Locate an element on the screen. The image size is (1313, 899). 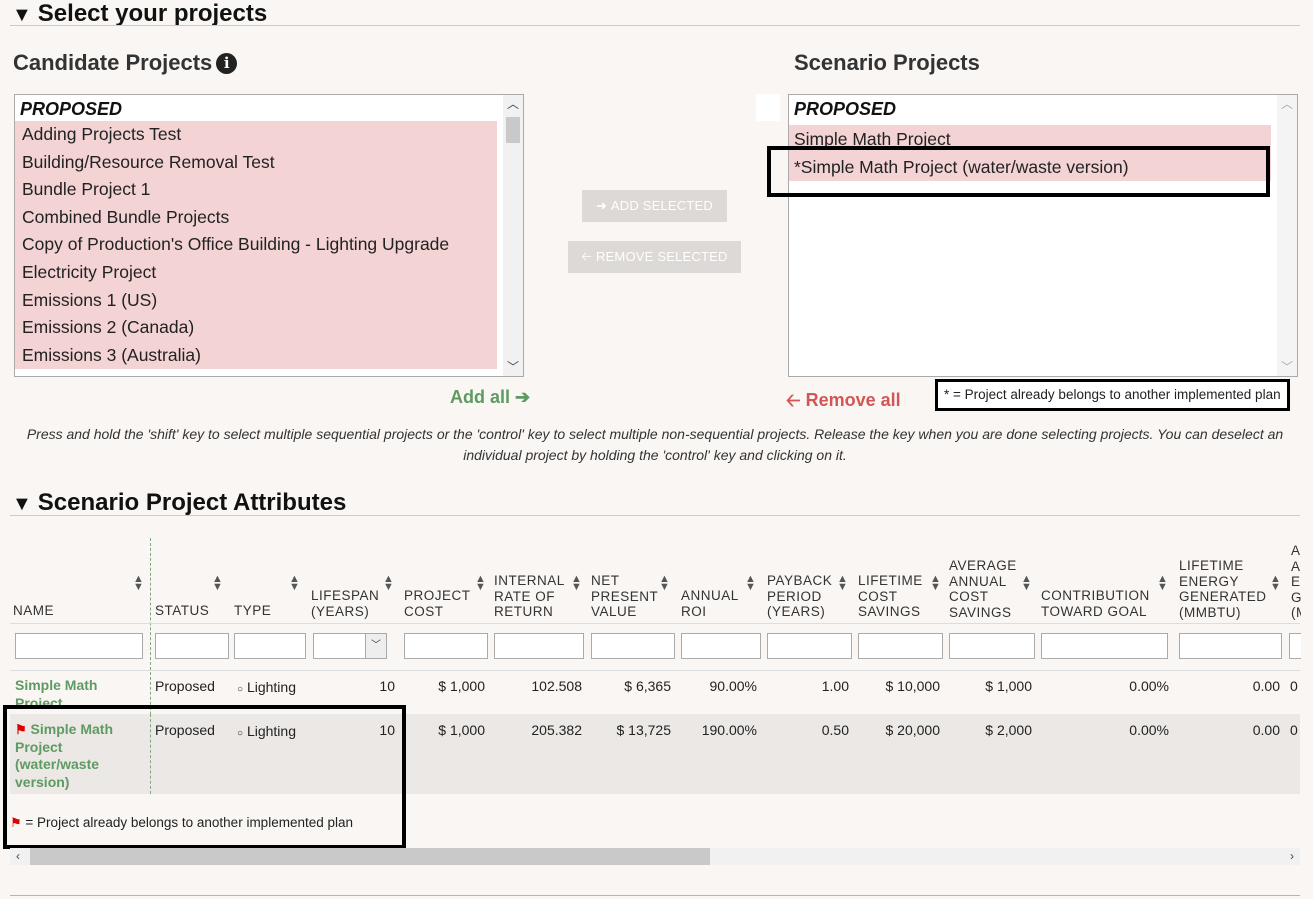
remove-all-link: 🡠 Remove all is located at coordinates (843, 403).